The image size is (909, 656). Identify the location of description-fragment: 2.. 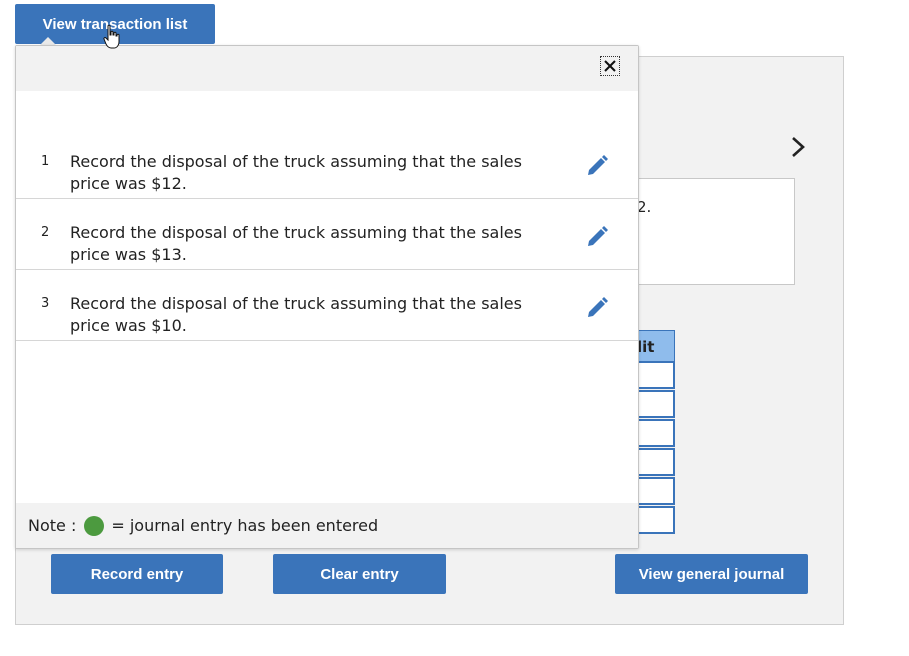
(644, 207).